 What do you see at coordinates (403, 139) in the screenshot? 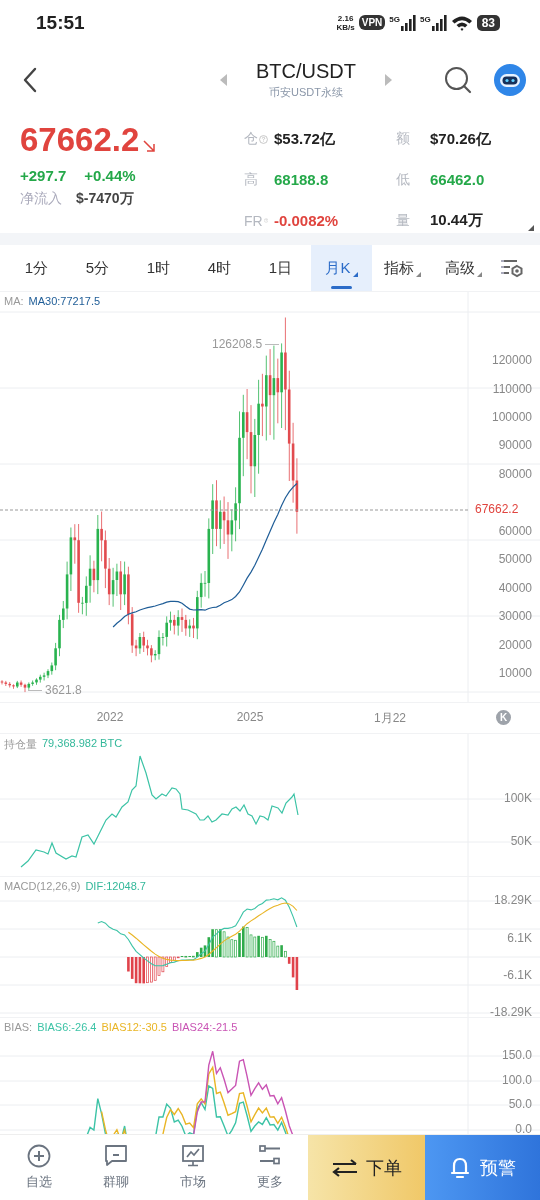
I see `stat-label: 额` at bounding box center [403, 139].